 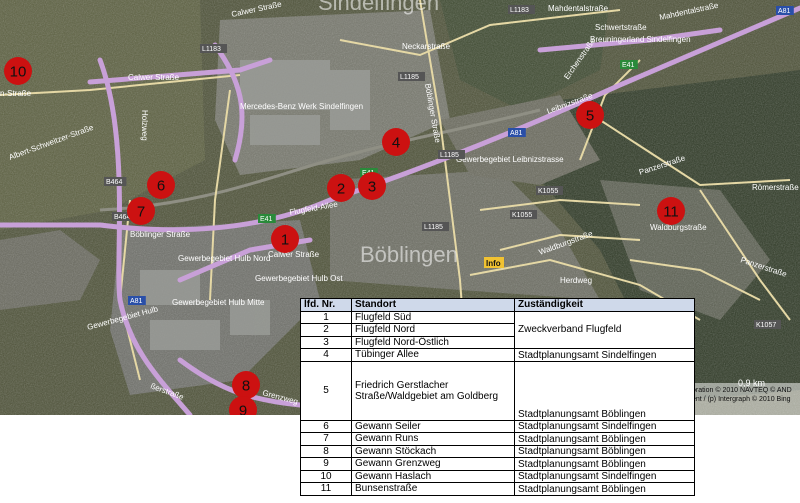 I want to click on street-label: Waldburgstraße, so click(x=678, y=227).